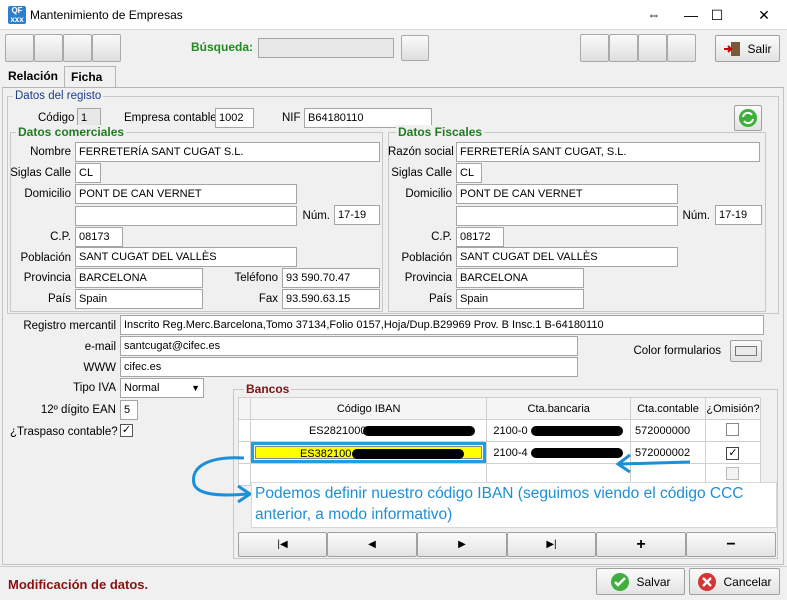 This screenshot has height=600, width=787. What do you see at coordinates (620, 581) in the screenshot?
I see `check-circle-icon` at bounding box center [620, 581].